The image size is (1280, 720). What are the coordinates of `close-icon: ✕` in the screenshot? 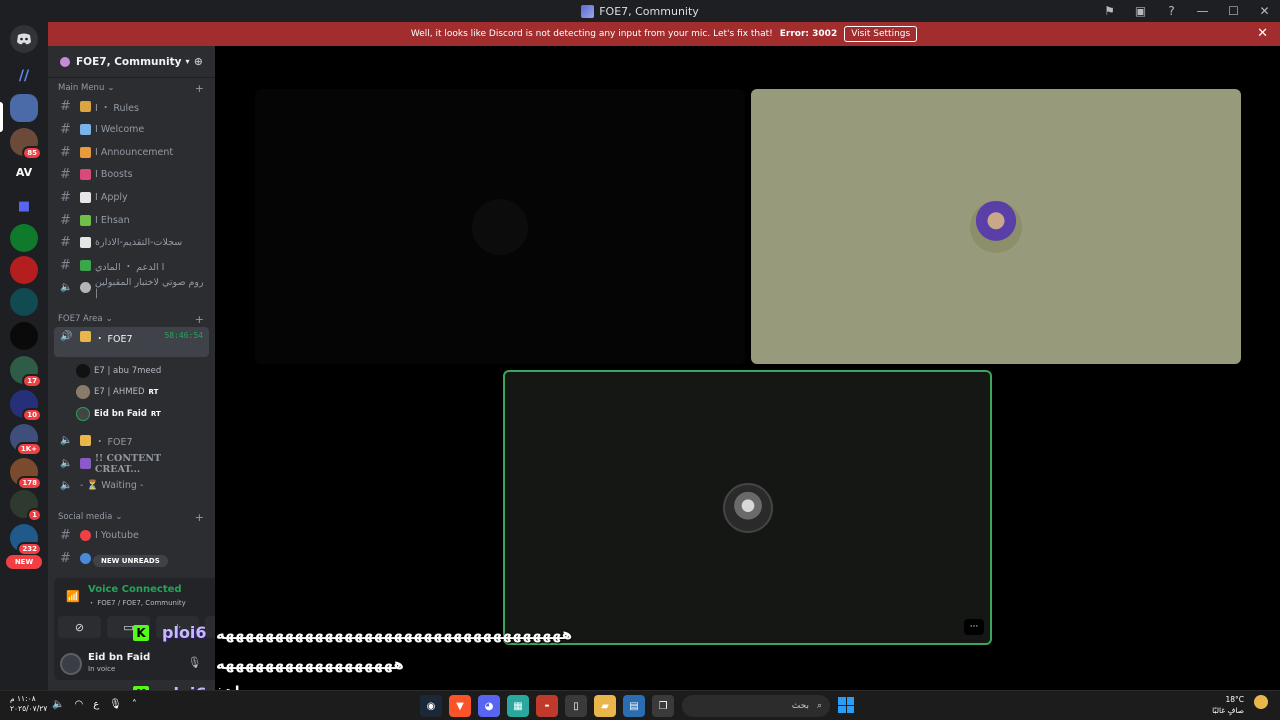 It's located at (1262, 33).